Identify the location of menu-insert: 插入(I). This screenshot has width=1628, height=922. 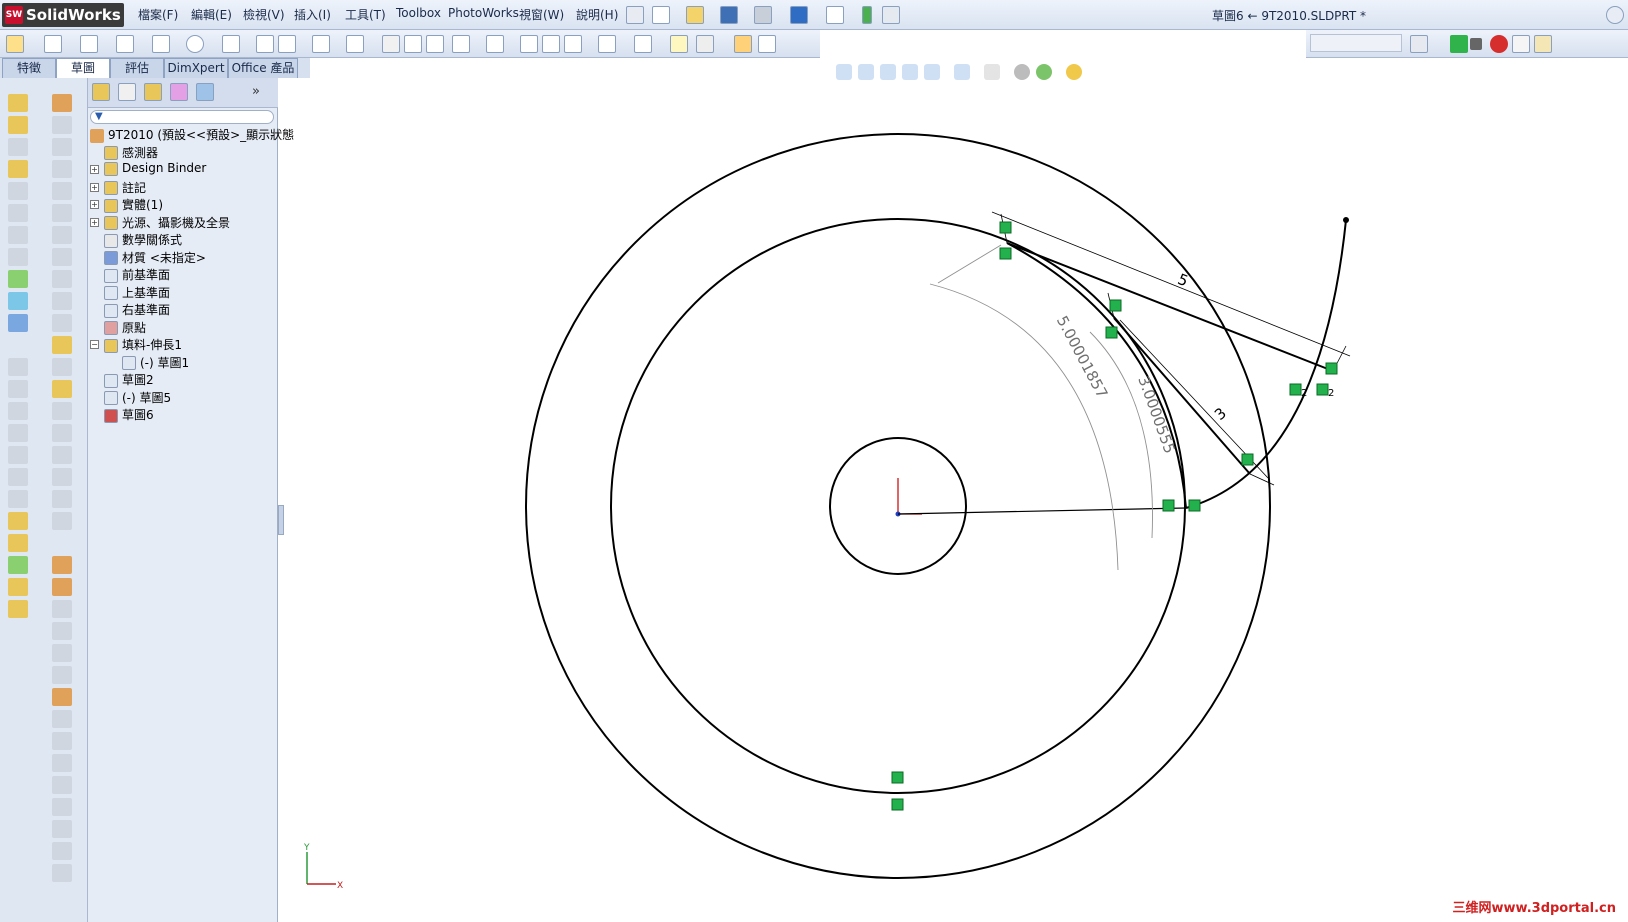
(312, 14).